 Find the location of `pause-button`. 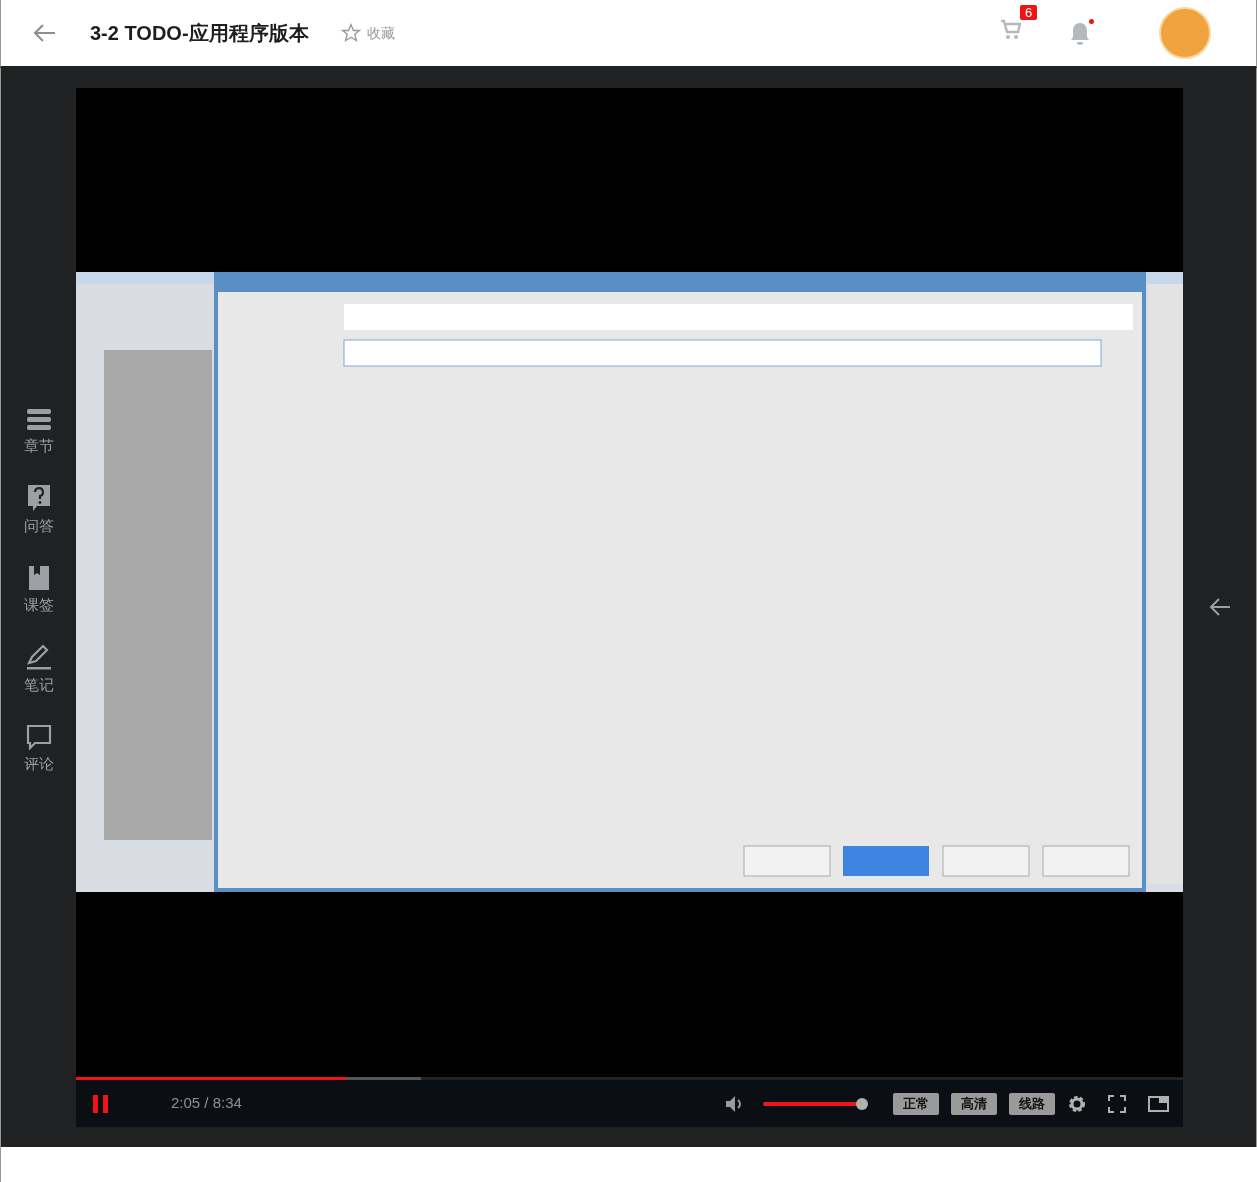

pause-button is located at coordinates (101, 1103).